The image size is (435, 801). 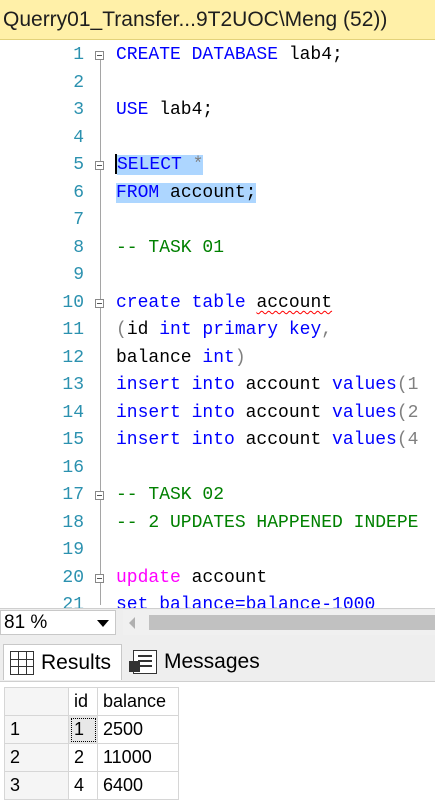 I want to click on code-line: (id int primary key,, so click(x=224, y=330).